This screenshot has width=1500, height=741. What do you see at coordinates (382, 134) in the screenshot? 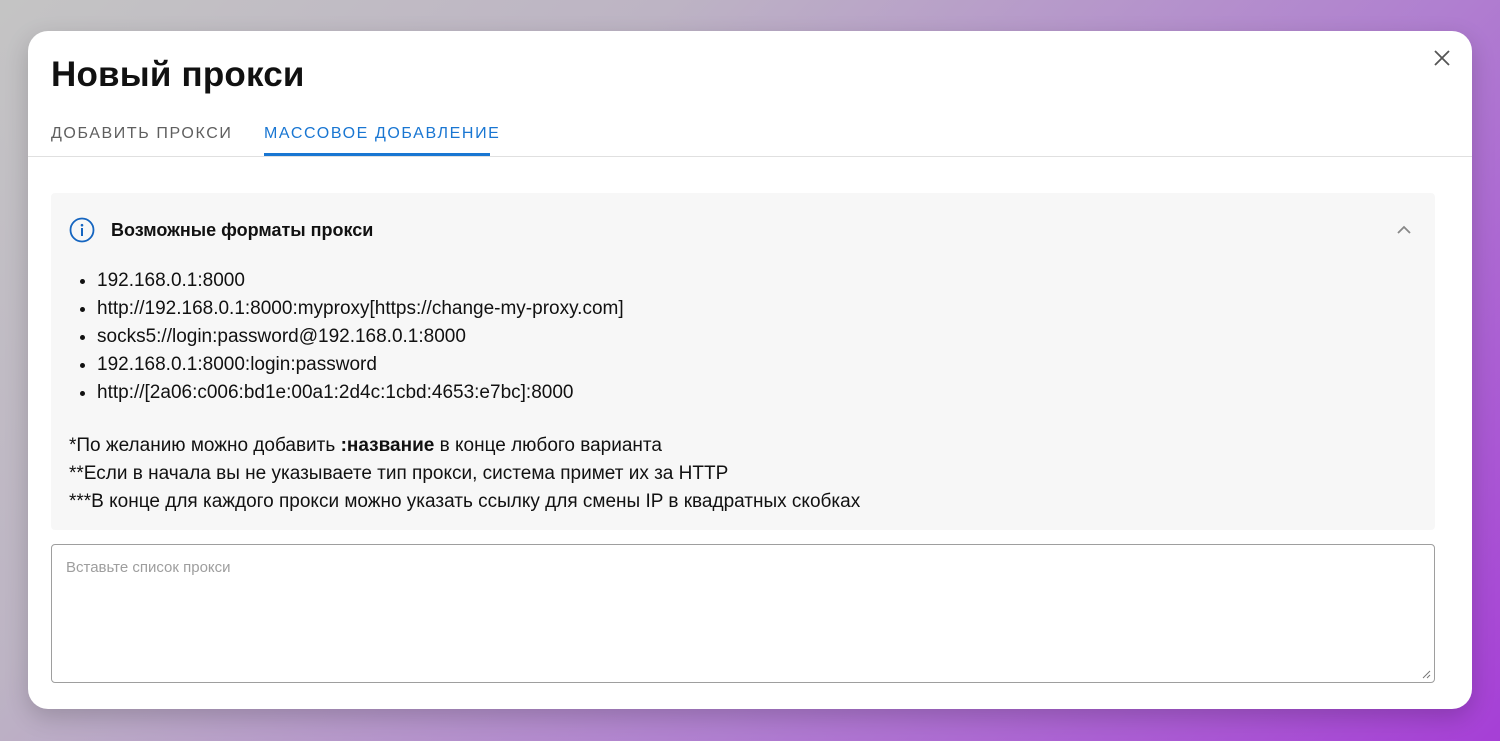
I see `tab-bulk-add: МАССОВОЕ ДОБАВЛЕНИЕ` at bounding box center [382, 134].